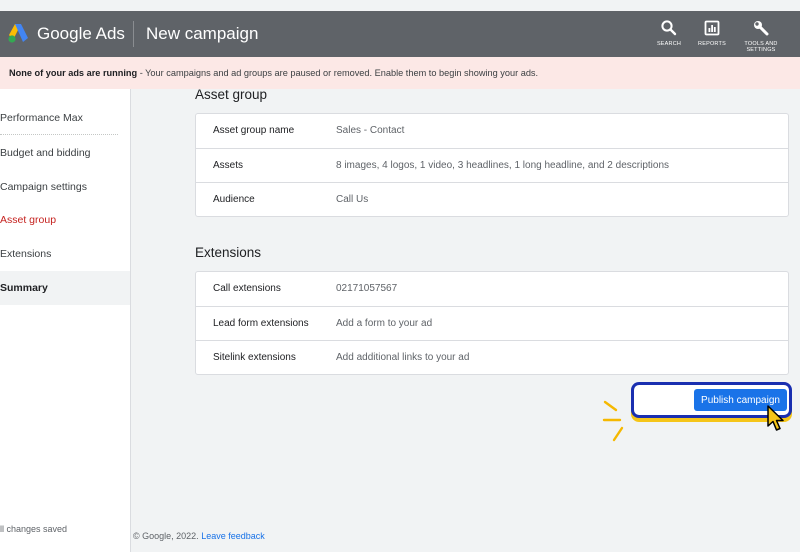 This screenshot has height=552, width=800. I want to click on row-label: Audience, so click(234, 199).